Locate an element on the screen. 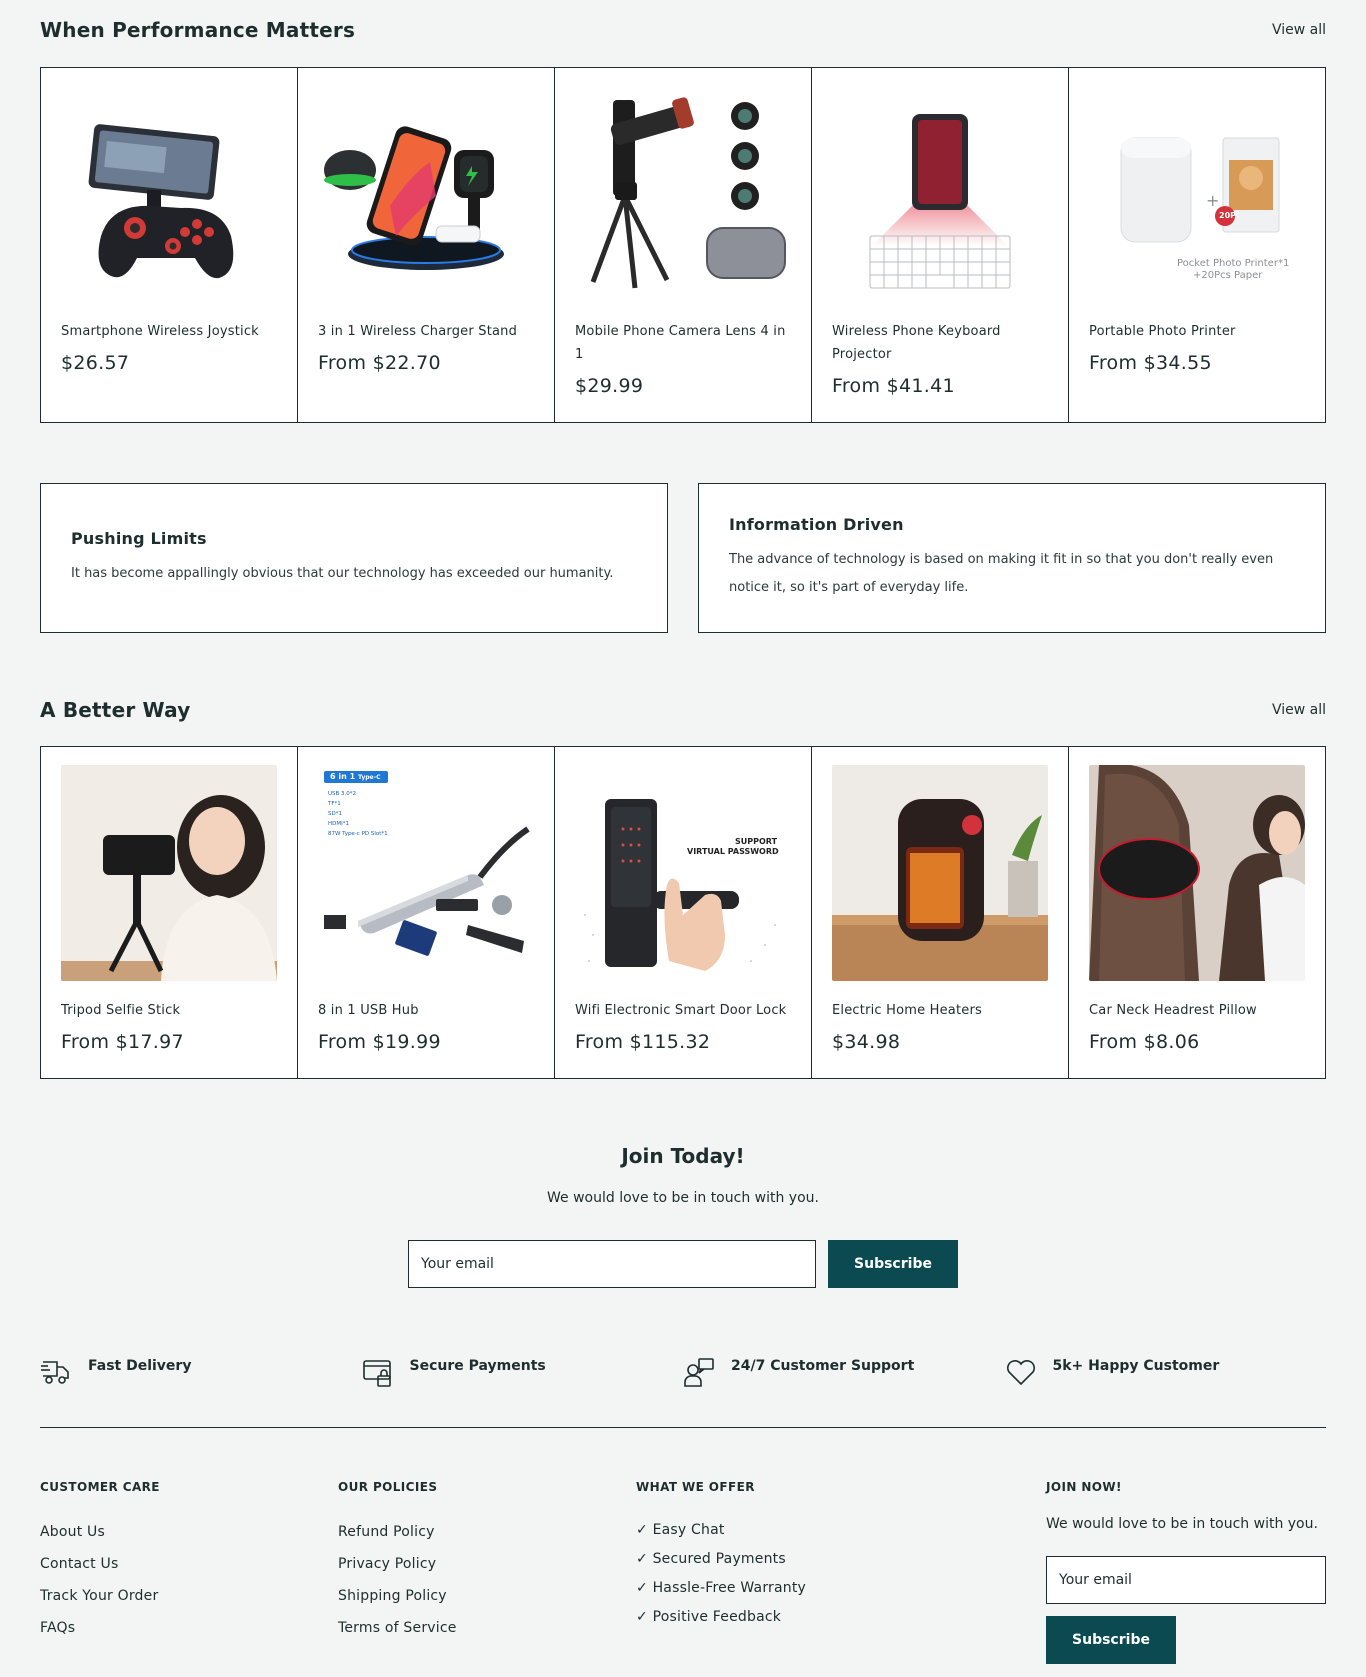  product-card: Smartphone Wireless Joystick $26.57 is located at coordinates (169, 245).